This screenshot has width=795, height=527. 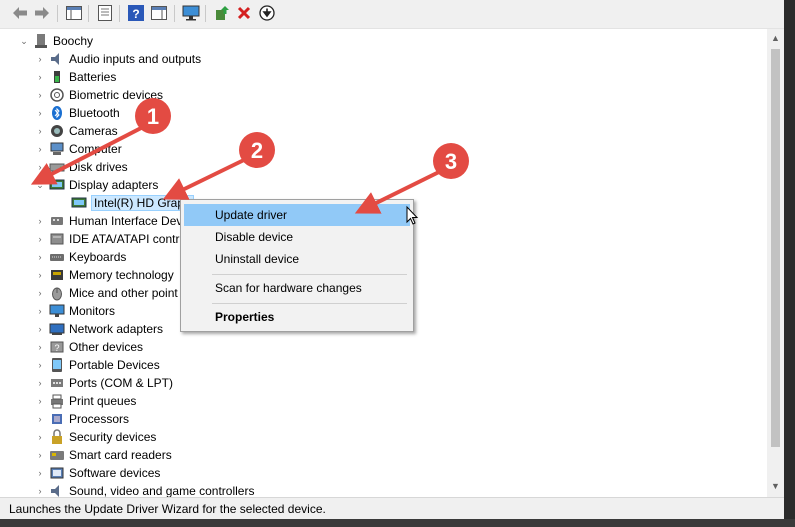 I want to click on tree-category: › Security devices, so click(x=95, y=437).